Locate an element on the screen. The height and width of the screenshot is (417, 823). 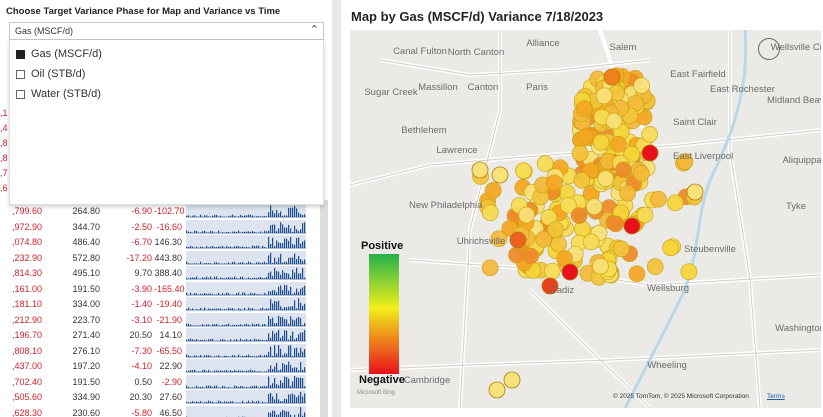
table-row: ,799.60 264.80 -6.90 -102.70 is located at coordinates (160, 211).